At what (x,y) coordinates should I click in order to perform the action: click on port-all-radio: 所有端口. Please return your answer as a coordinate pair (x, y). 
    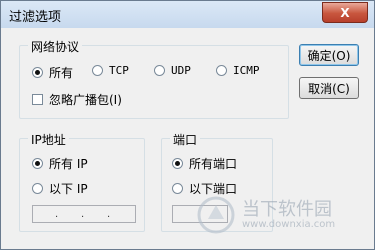
    Looking at the image, I should click on (204, 163).